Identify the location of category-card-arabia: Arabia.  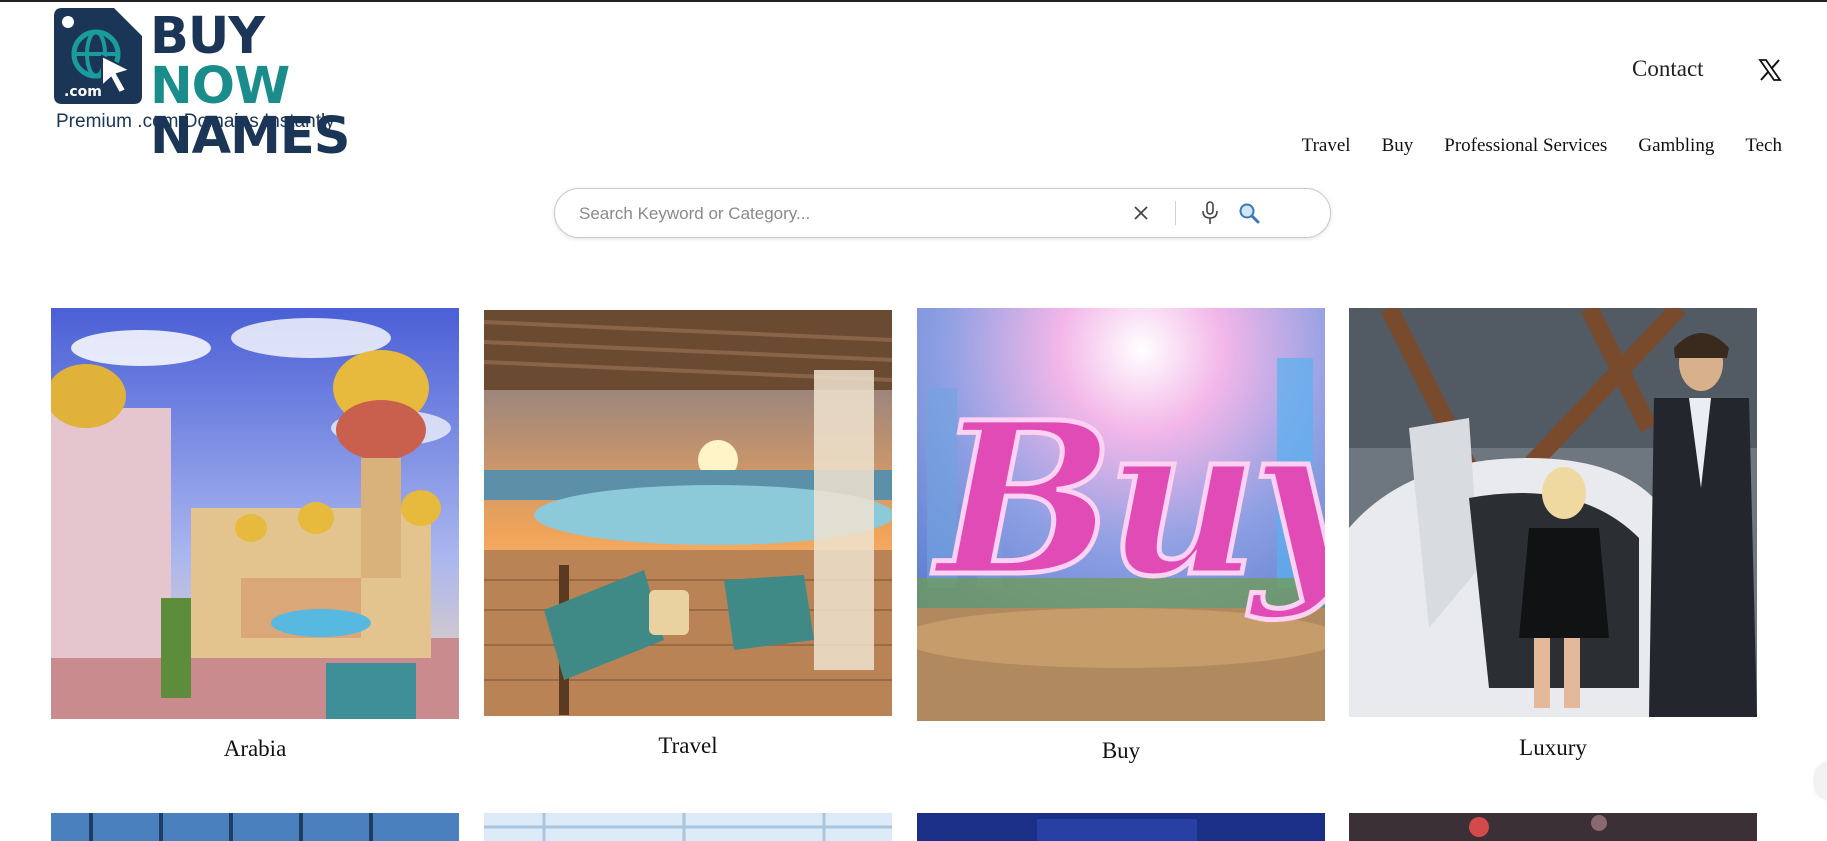
(255, 538).